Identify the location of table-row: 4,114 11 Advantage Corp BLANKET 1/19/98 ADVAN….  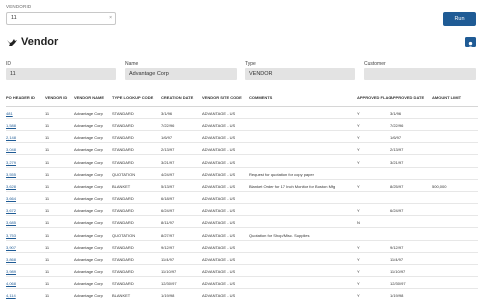
(242, 294).